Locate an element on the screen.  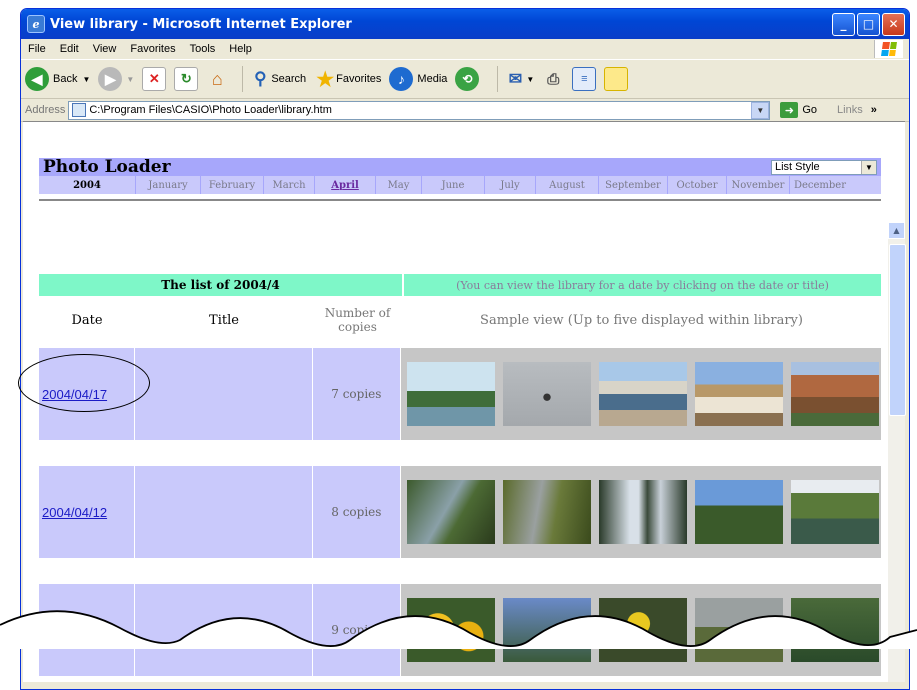
menu-edit: Edit is located at coordinates (69, 49).